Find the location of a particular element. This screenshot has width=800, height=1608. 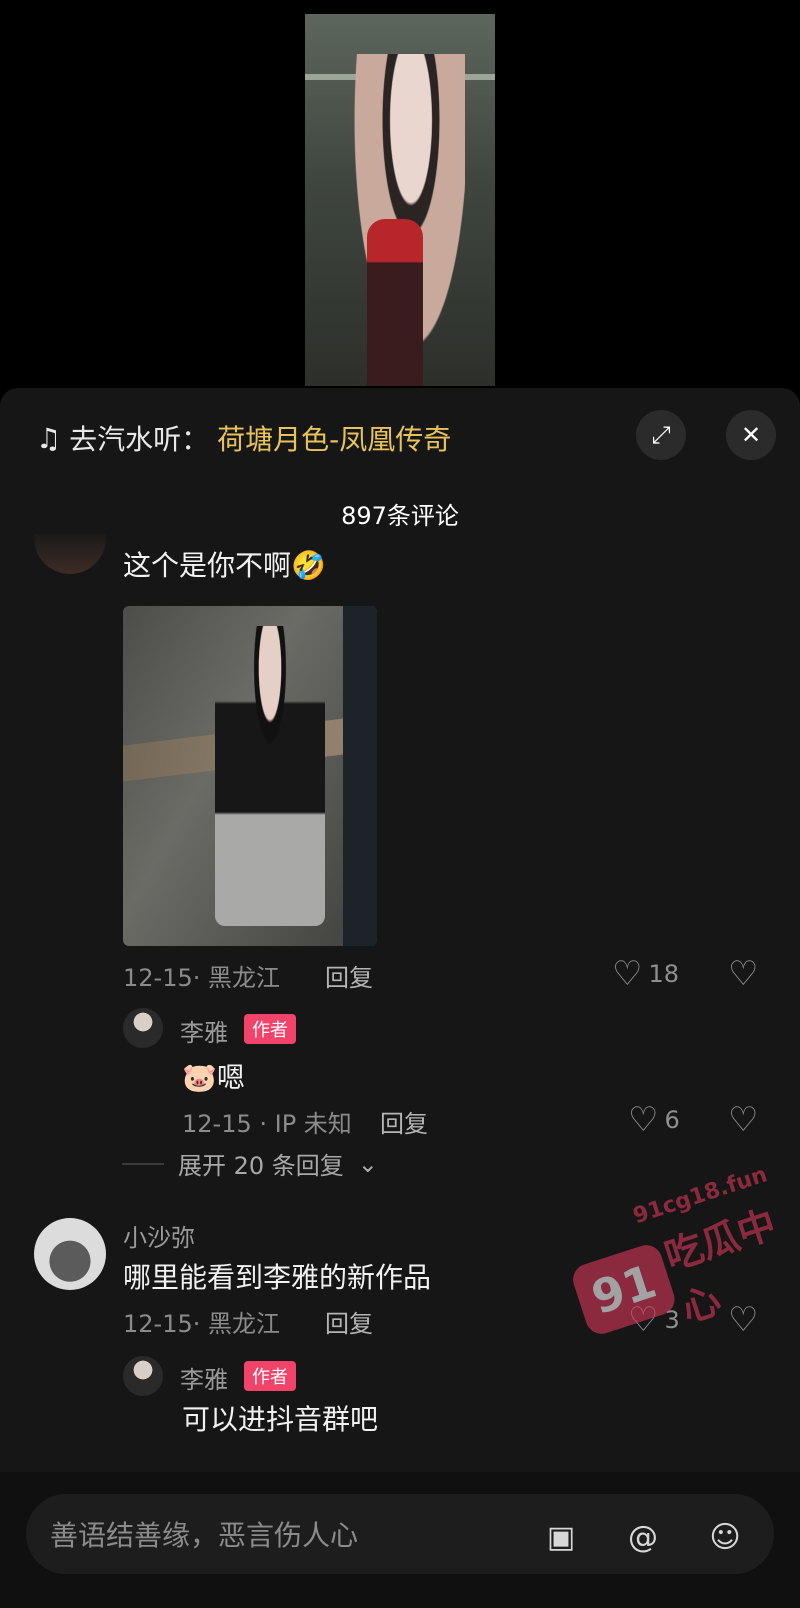

image-person is located at coordinates (270, 776).